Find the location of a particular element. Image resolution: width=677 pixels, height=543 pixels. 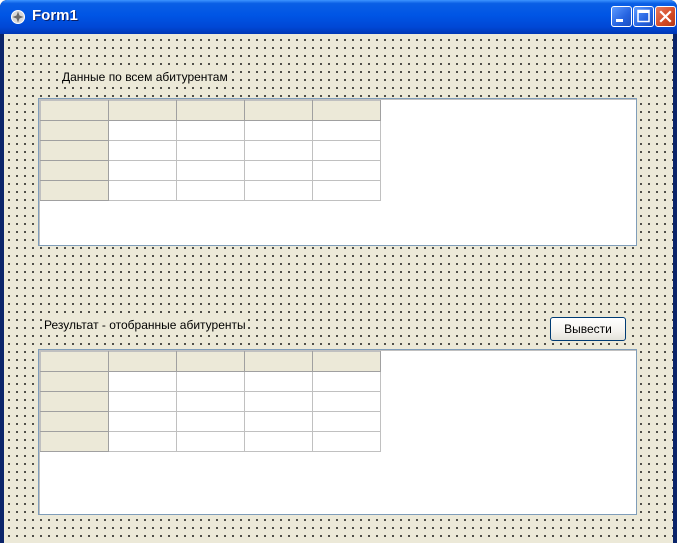

minimize-button is located at coordinates (621, 16).